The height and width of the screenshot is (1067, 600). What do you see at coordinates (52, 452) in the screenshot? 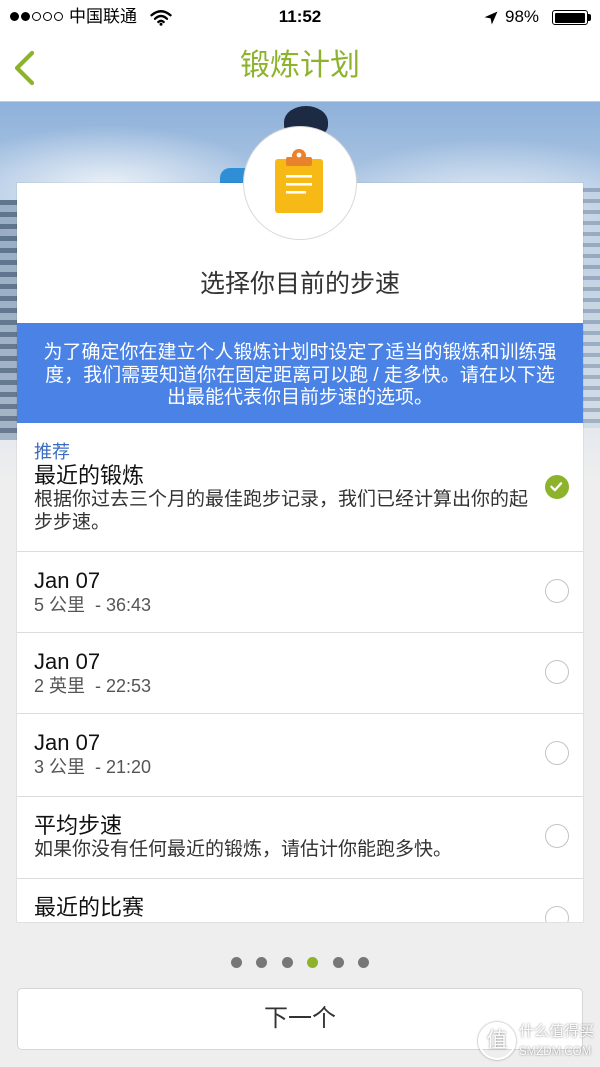
I see `recommended-tag: 推荐` at bounding box center [52, 452].